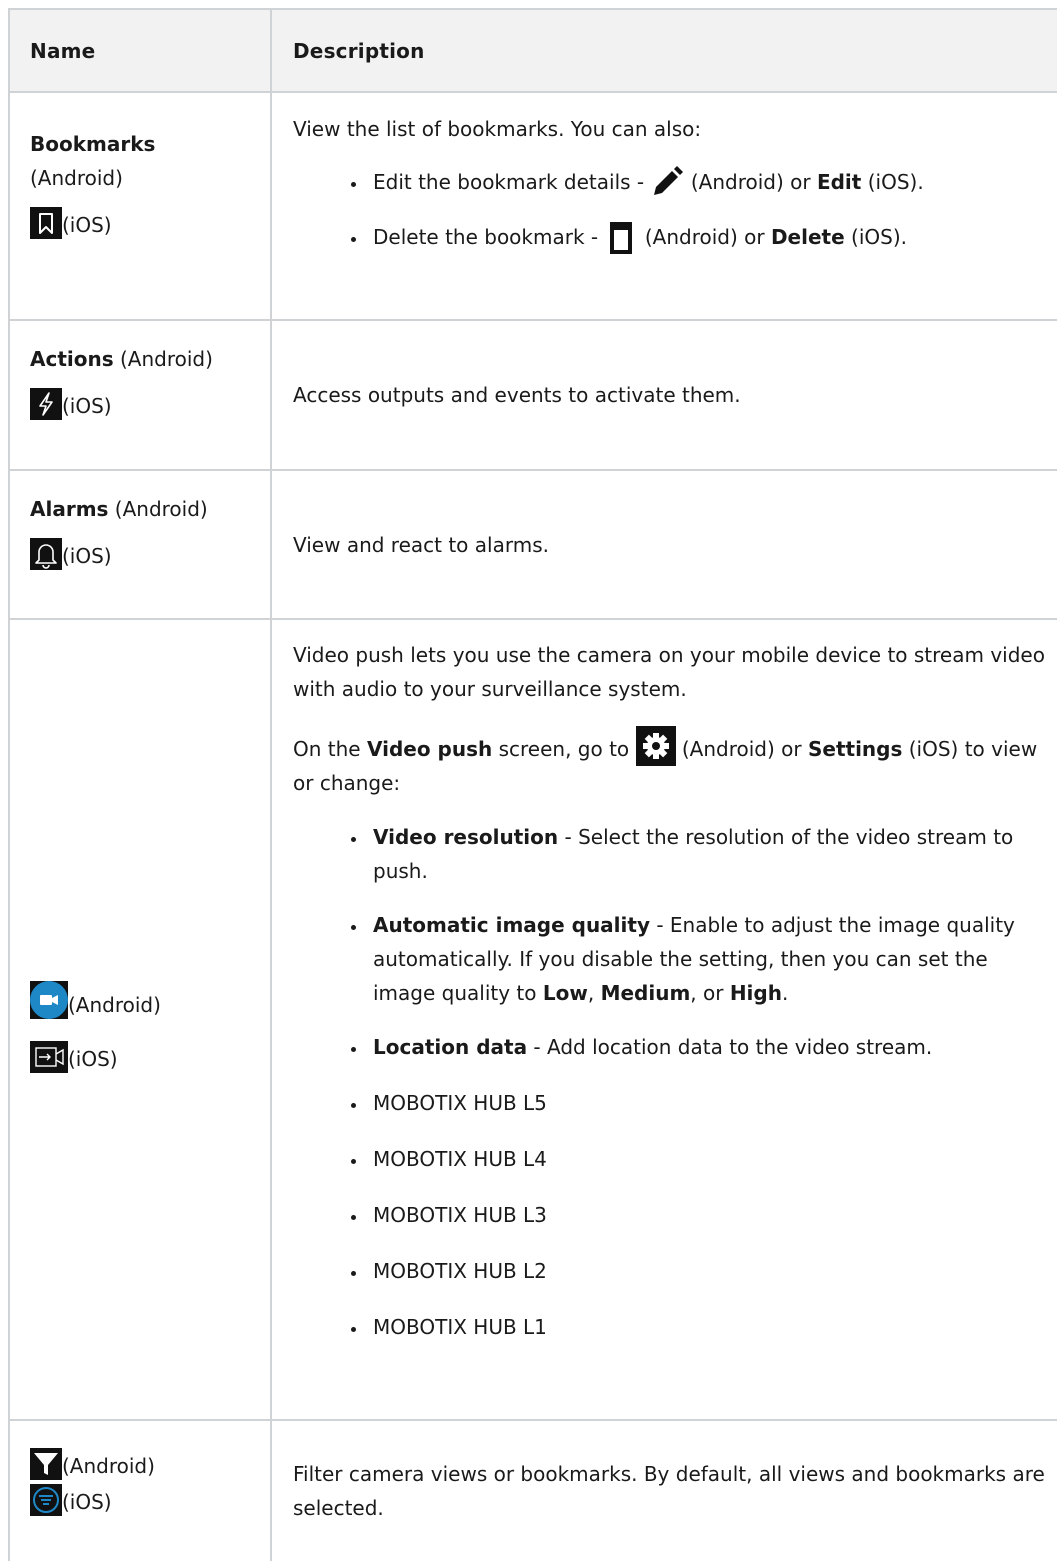  What do you see at coordinates (667, 182) in the screenshot?
I see `pencil-icon` at bounding box center [667, 182].